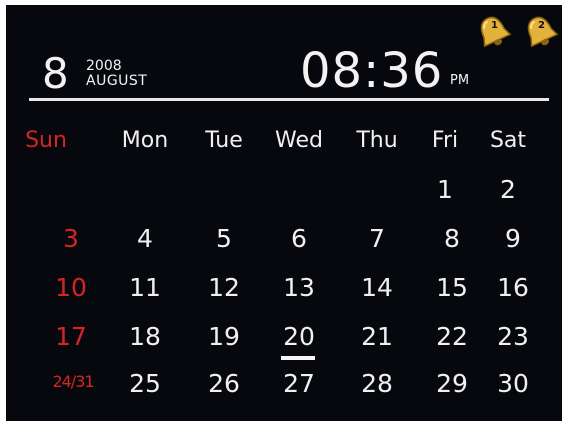  I want to click on date-cell: 27, so click(299, 383).